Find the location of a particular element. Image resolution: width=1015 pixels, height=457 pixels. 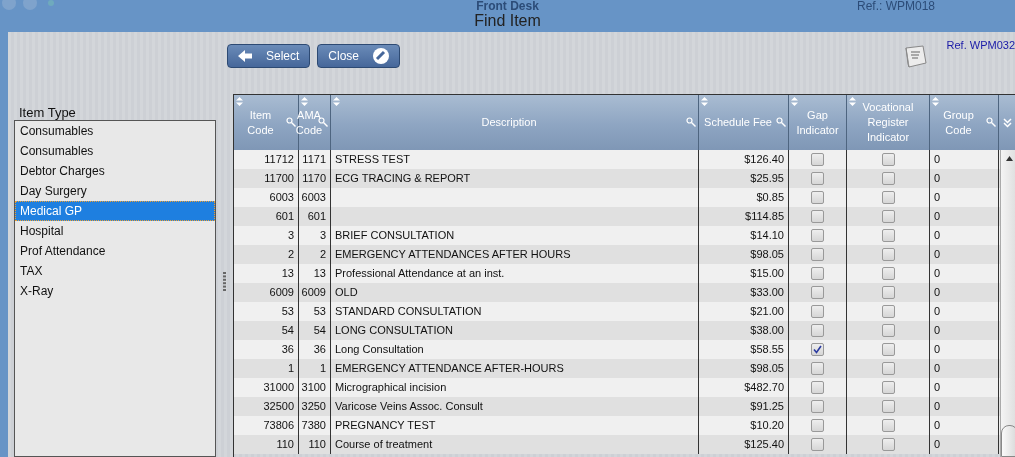

select-button: Select is located at coordinates (269, 56).